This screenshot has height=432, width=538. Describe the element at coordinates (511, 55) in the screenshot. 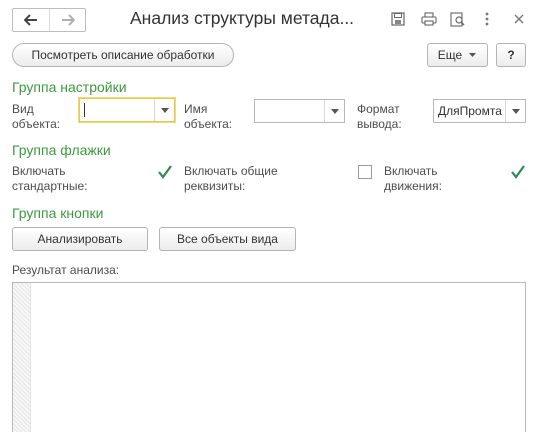

I see `help-button: ?` at that location.